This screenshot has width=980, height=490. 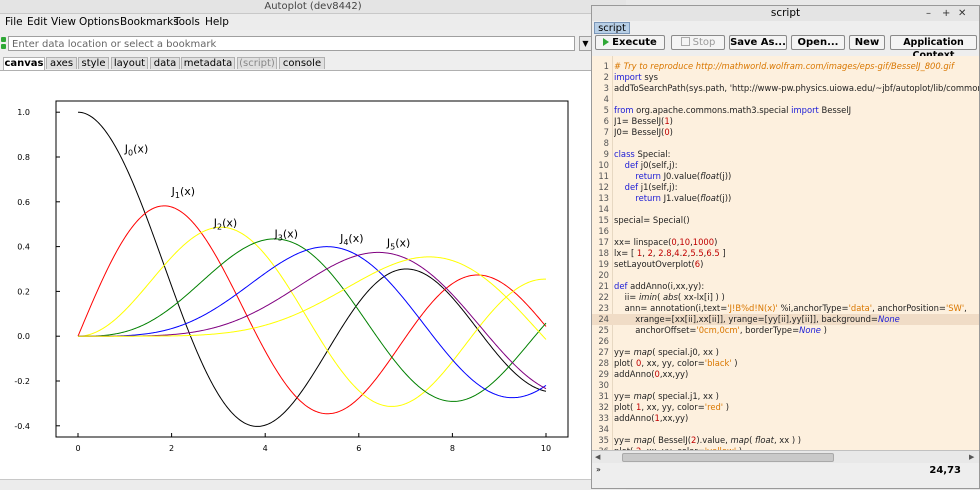 I want to click on code-line: 14, so click(x=785, y=209).